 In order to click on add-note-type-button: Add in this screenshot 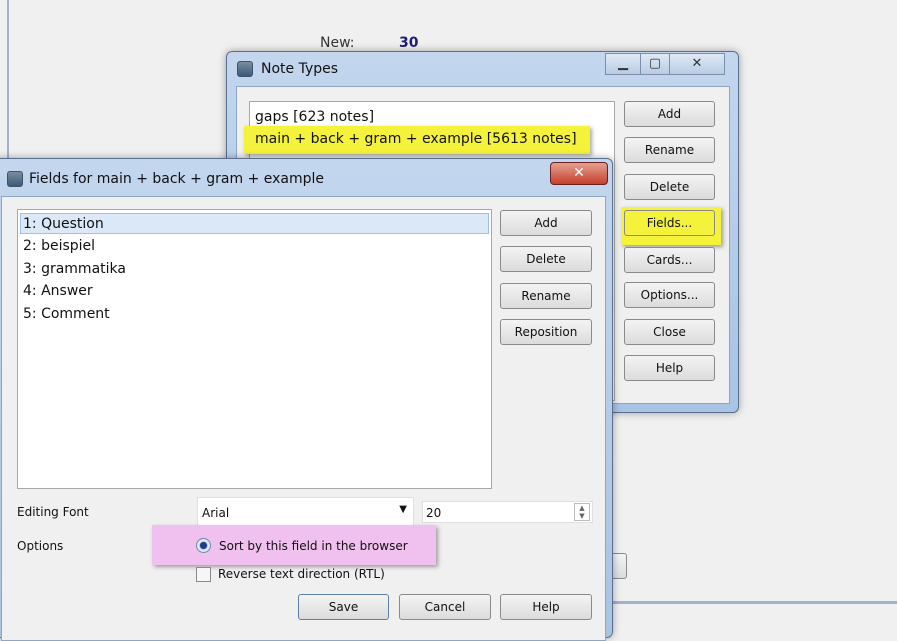, I will do `click(669, 114)`.